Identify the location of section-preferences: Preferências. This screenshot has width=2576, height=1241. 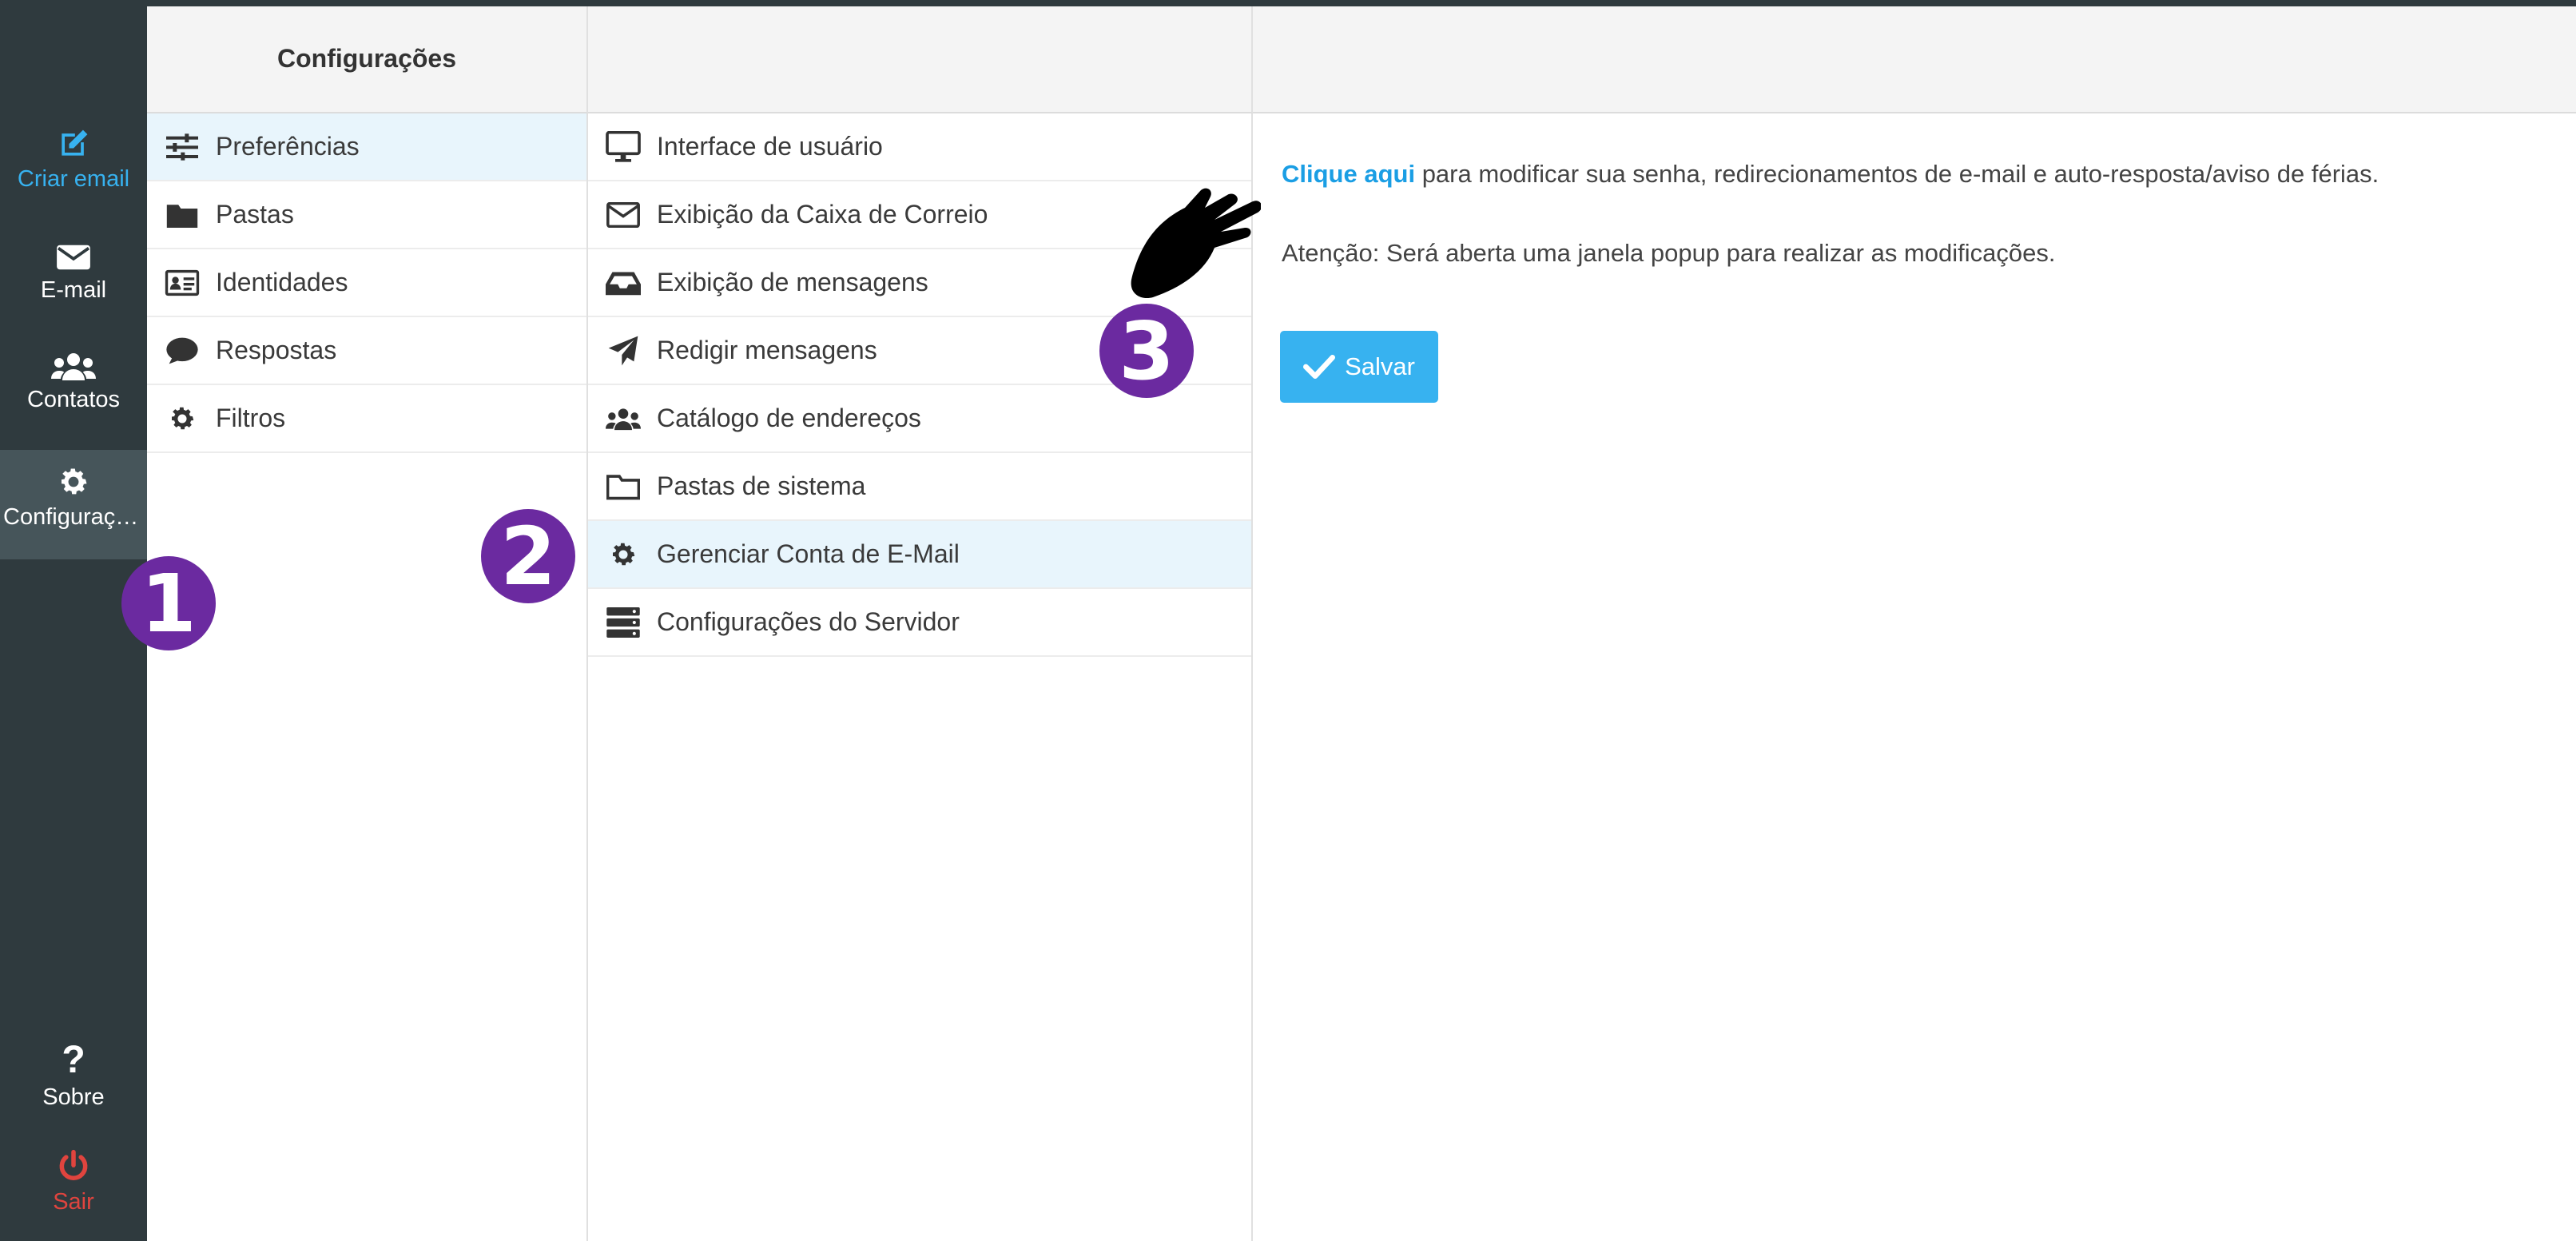
(366, 147).